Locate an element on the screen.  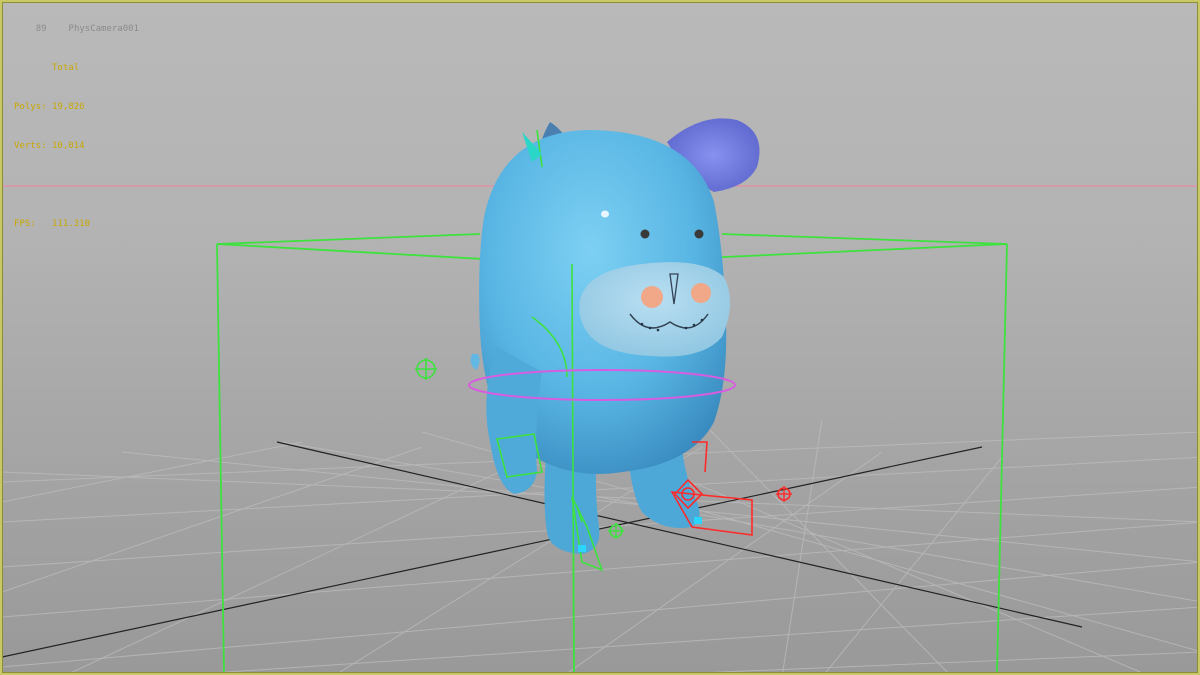
stat-label: Polys: is located at coordinates (30, 107).